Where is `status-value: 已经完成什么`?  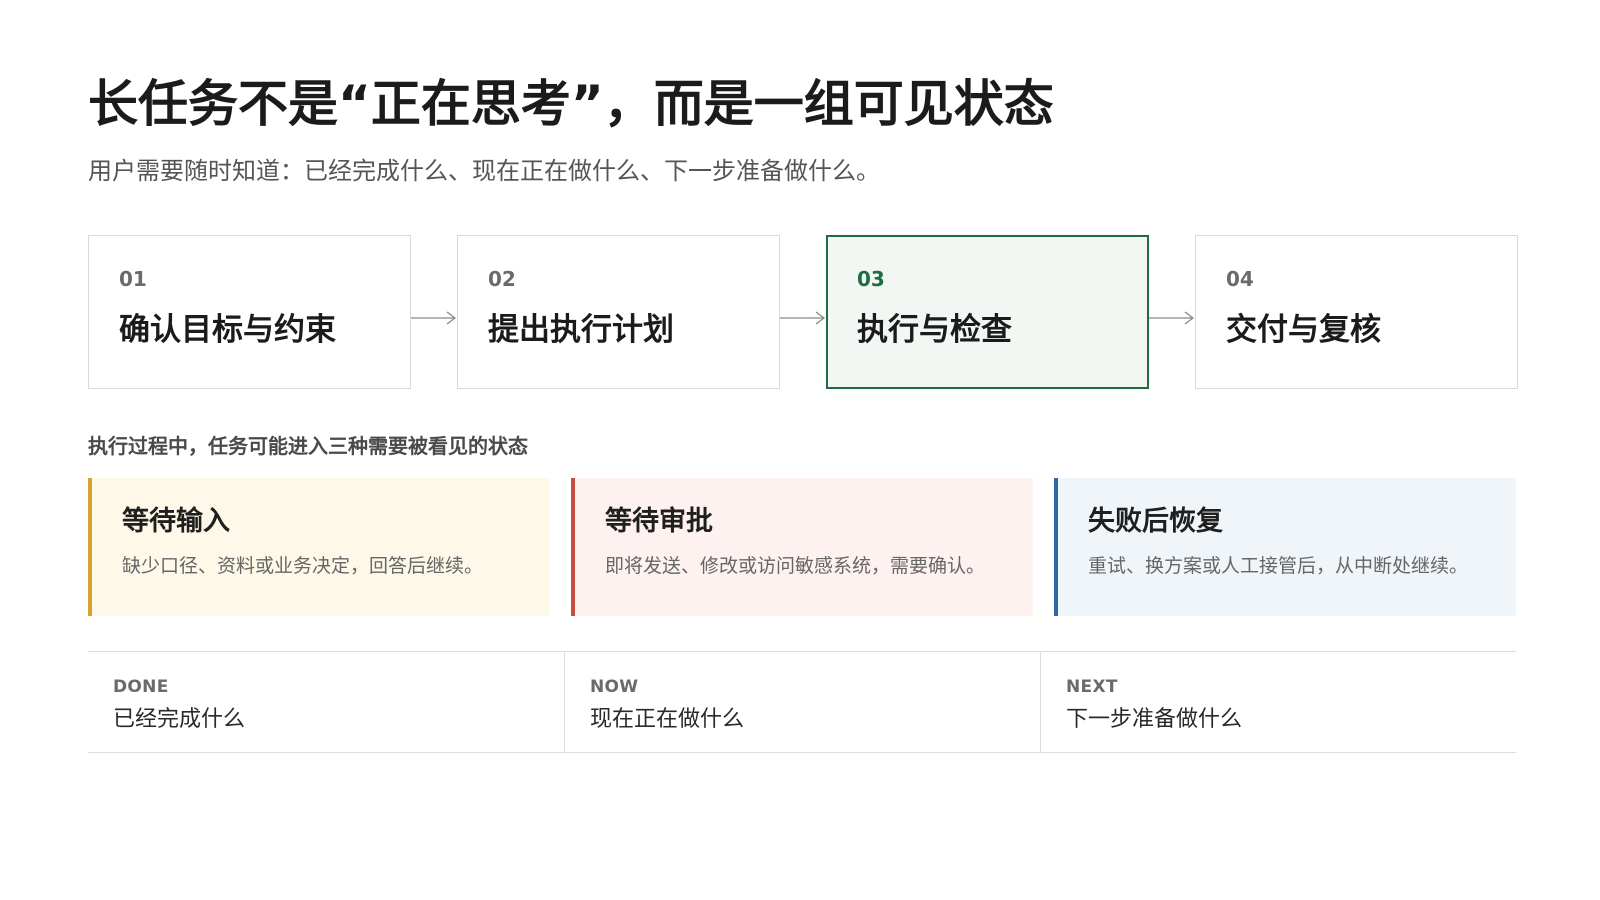 status-value: 已经完成什么 is located at coordinates (179, 719).